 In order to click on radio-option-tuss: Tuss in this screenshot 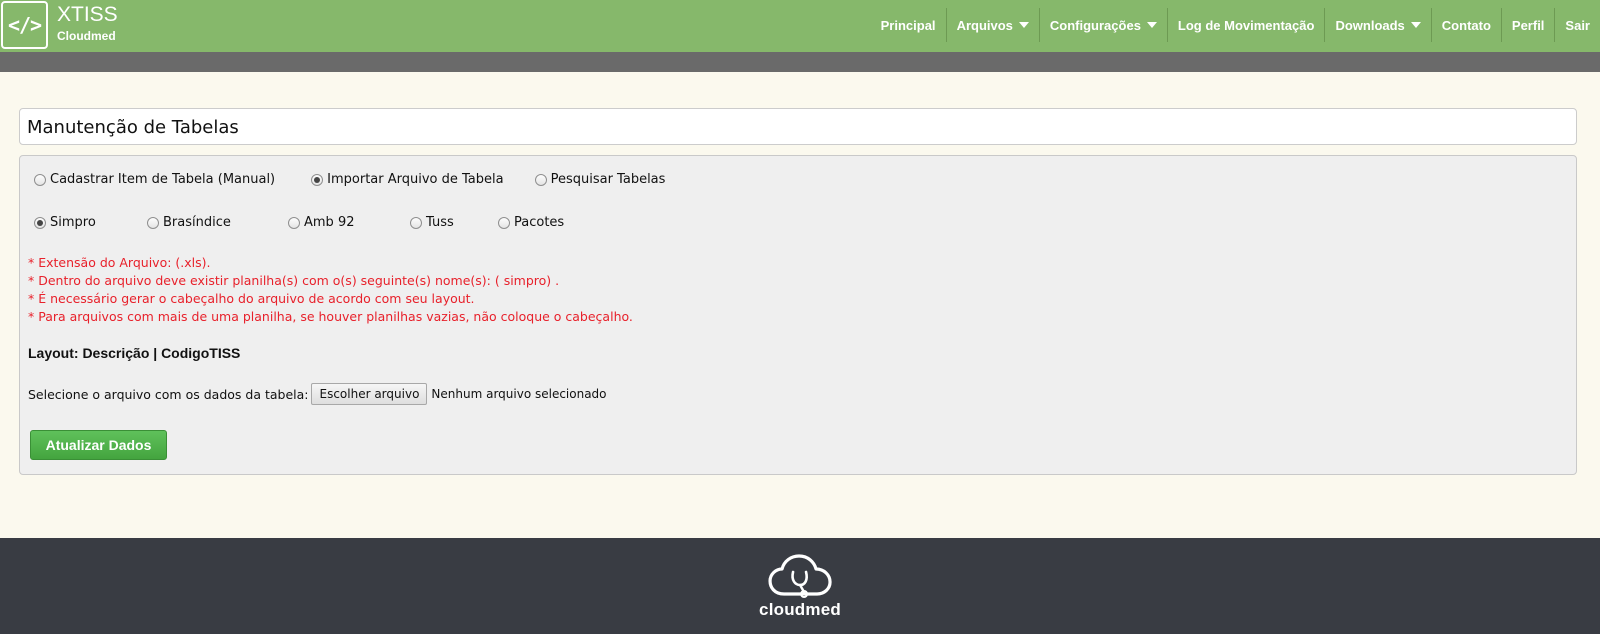, I will do `click(454, 222)`.